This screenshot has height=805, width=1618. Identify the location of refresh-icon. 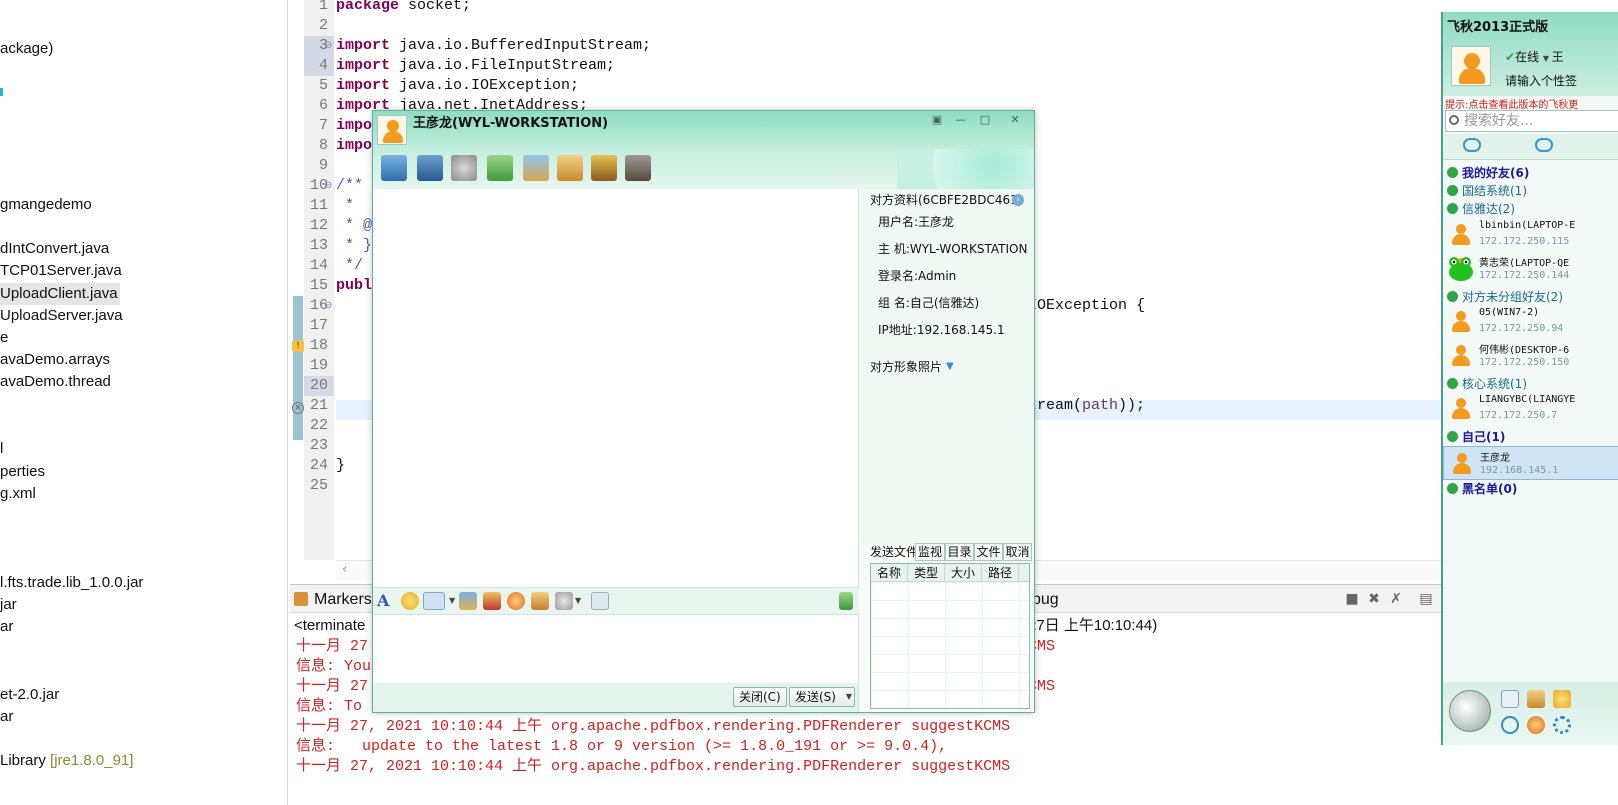
(1510, 725).